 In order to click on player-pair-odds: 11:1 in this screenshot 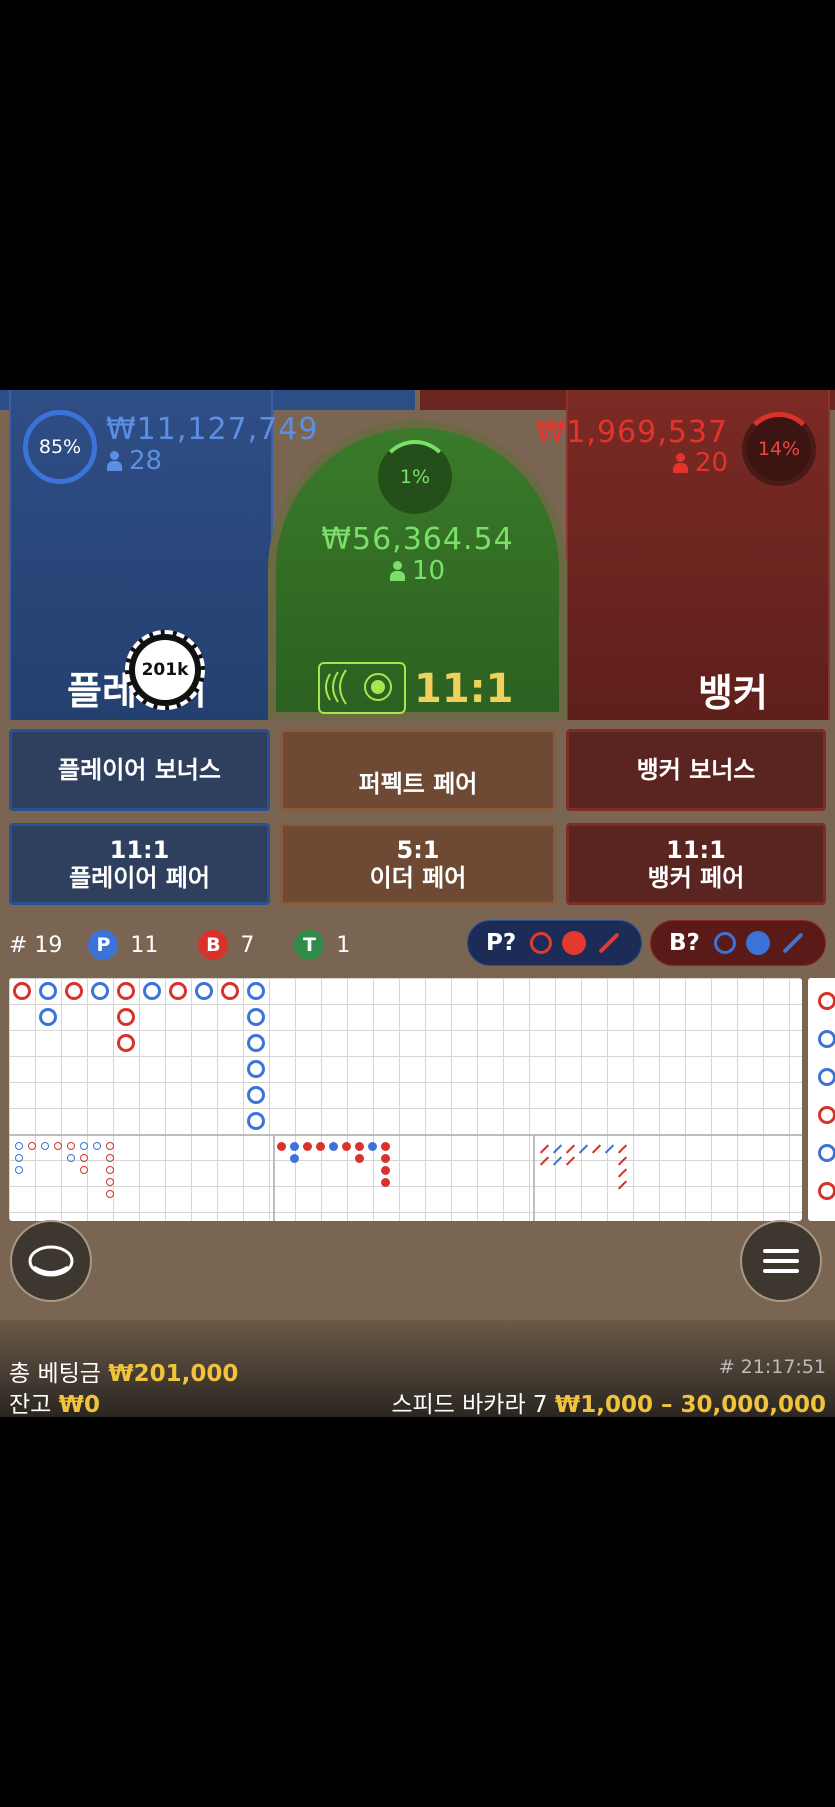, I will do `click(139, 850)`.